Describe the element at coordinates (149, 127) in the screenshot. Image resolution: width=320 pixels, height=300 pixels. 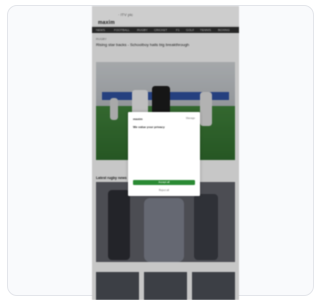
I see `dialog-title: We value your privacy` at that location.